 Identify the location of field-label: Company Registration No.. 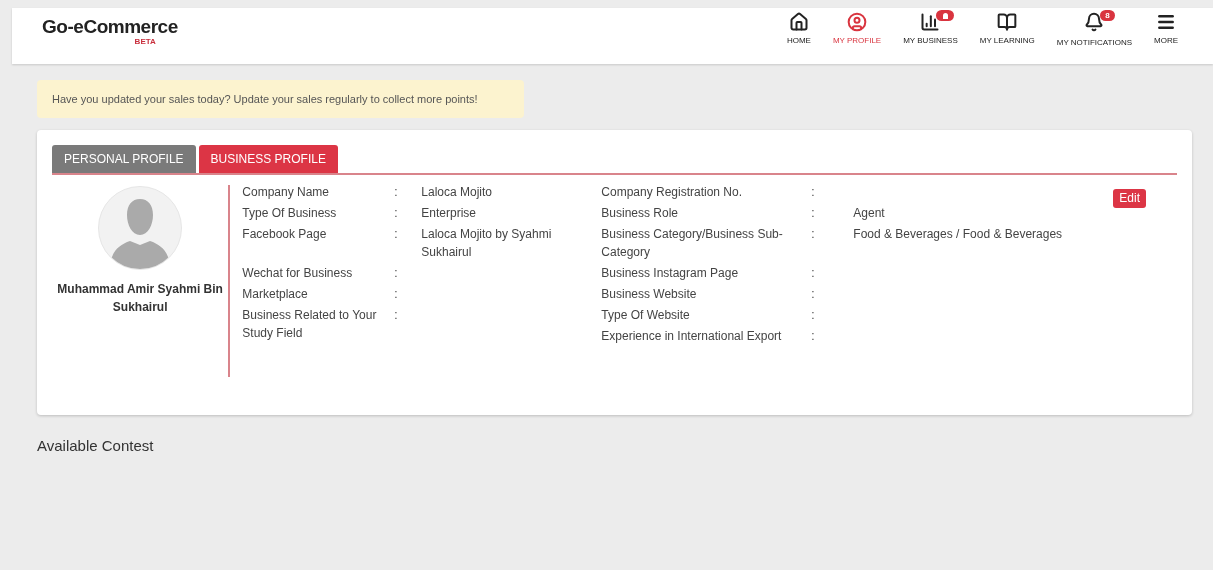
(672, 192).